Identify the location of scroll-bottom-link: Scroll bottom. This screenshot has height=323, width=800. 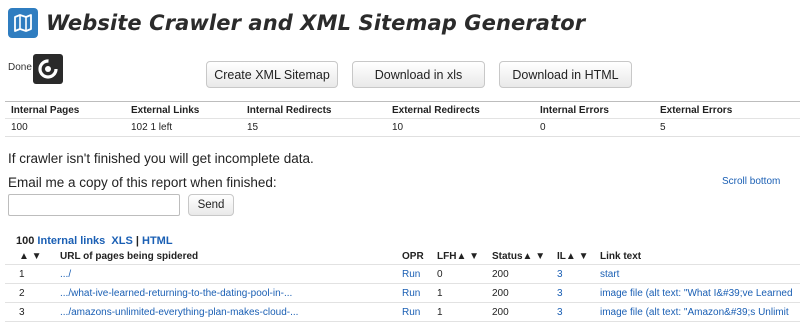
(751, 181).